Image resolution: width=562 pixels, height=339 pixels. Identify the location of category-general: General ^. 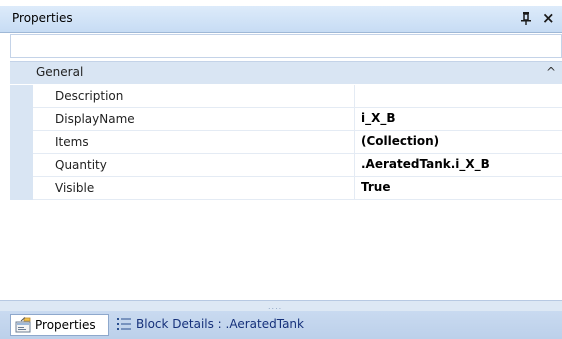
(286, 73).